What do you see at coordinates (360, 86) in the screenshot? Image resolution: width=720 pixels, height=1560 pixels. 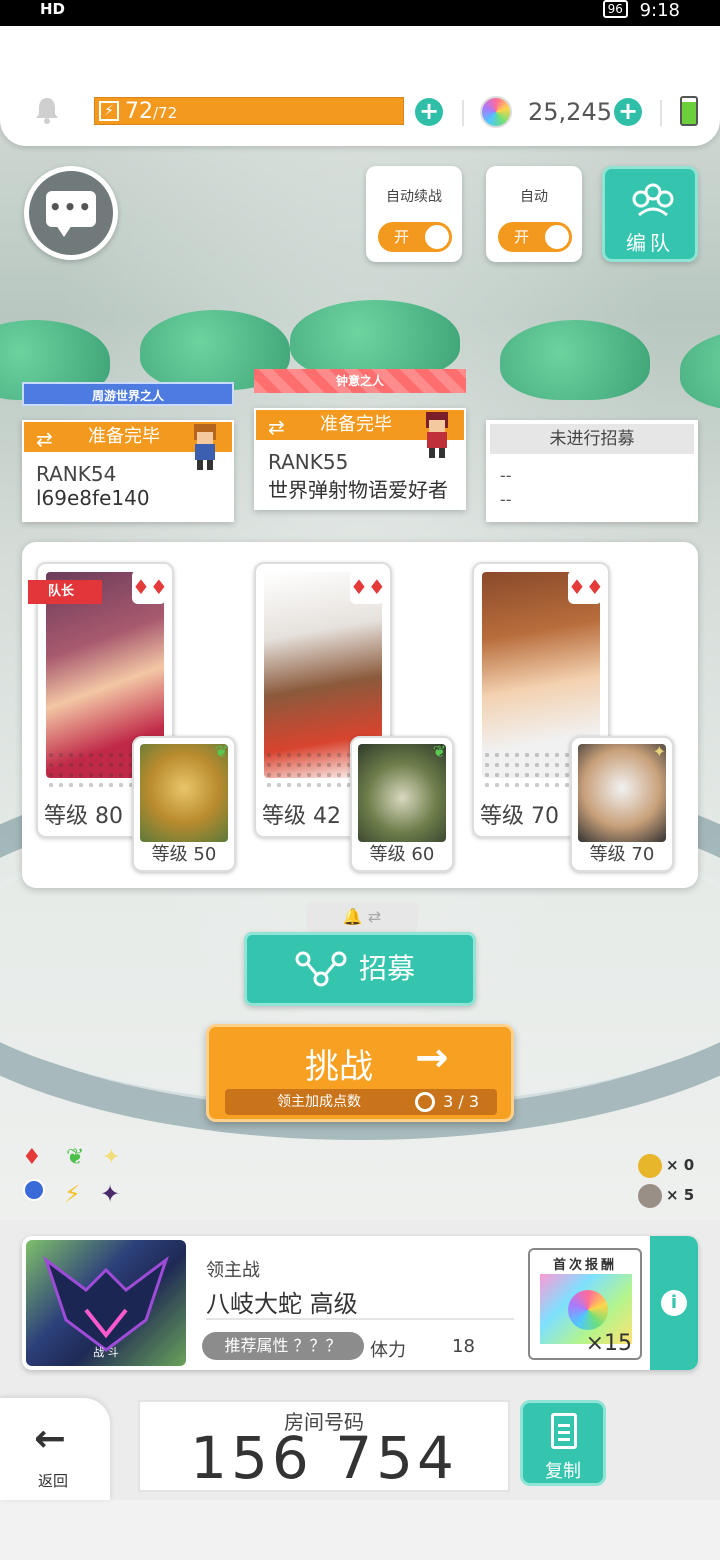 I see `resource-bar: ⚡ 72/72 + 25,245 +` at bounding box center [360, 86].